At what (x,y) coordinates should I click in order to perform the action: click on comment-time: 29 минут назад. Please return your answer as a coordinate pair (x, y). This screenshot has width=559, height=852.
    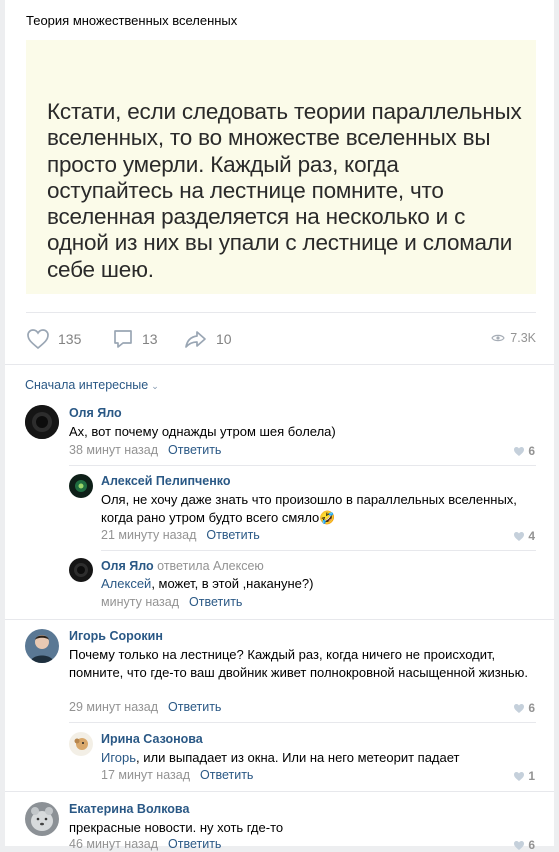
    Looking at the image, I should click on (113, 707).